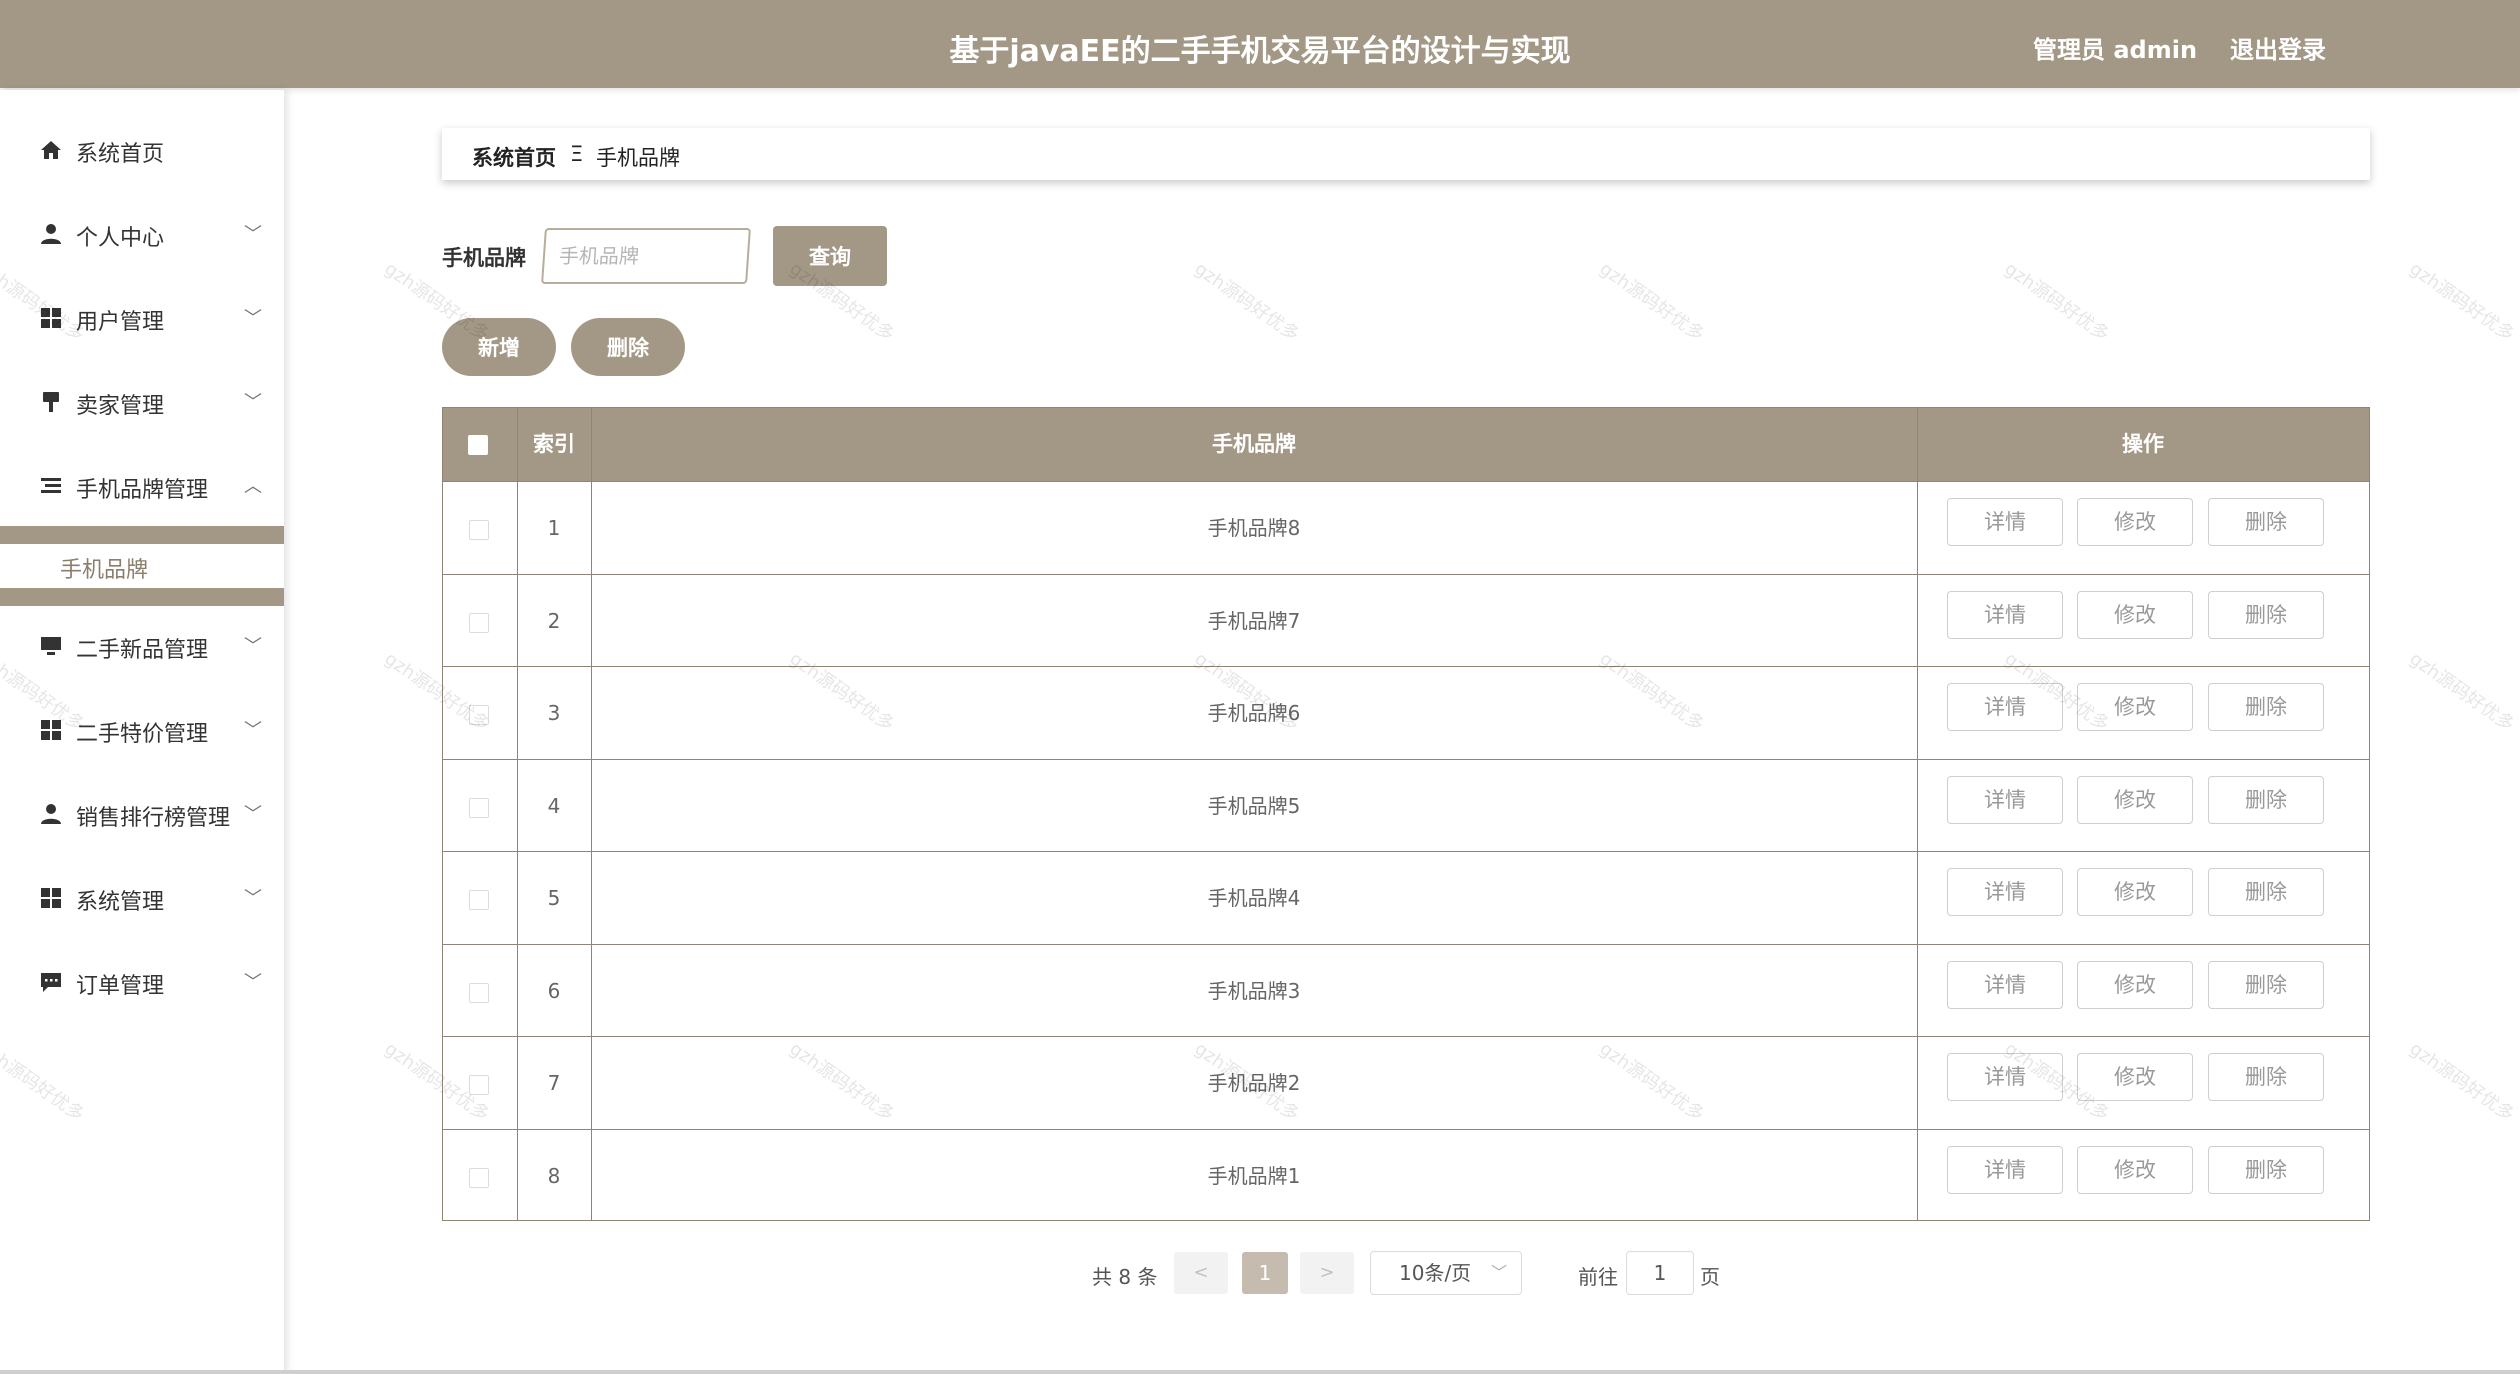 The width and height of the screenshot is (2520, 1374). Describe the element at coordinates (646, 256) in the screenshot. I see `brand-search-input` at that location.